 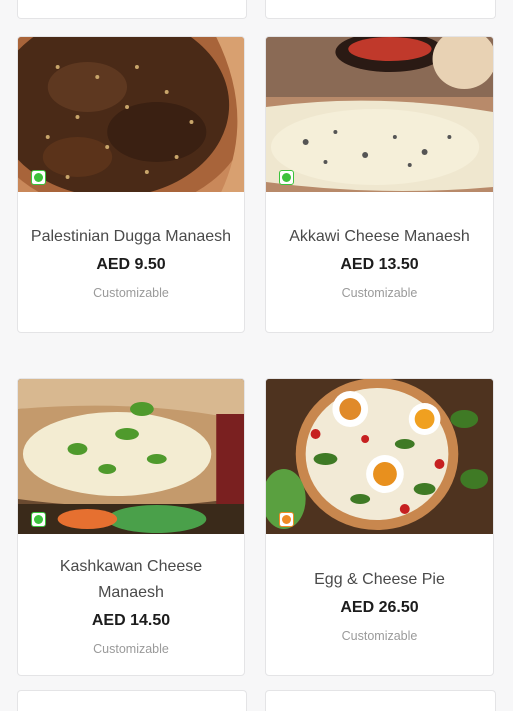 I want to click on item-name: Kashkawan Cheese Manaesh, so click(x=131, y=579).